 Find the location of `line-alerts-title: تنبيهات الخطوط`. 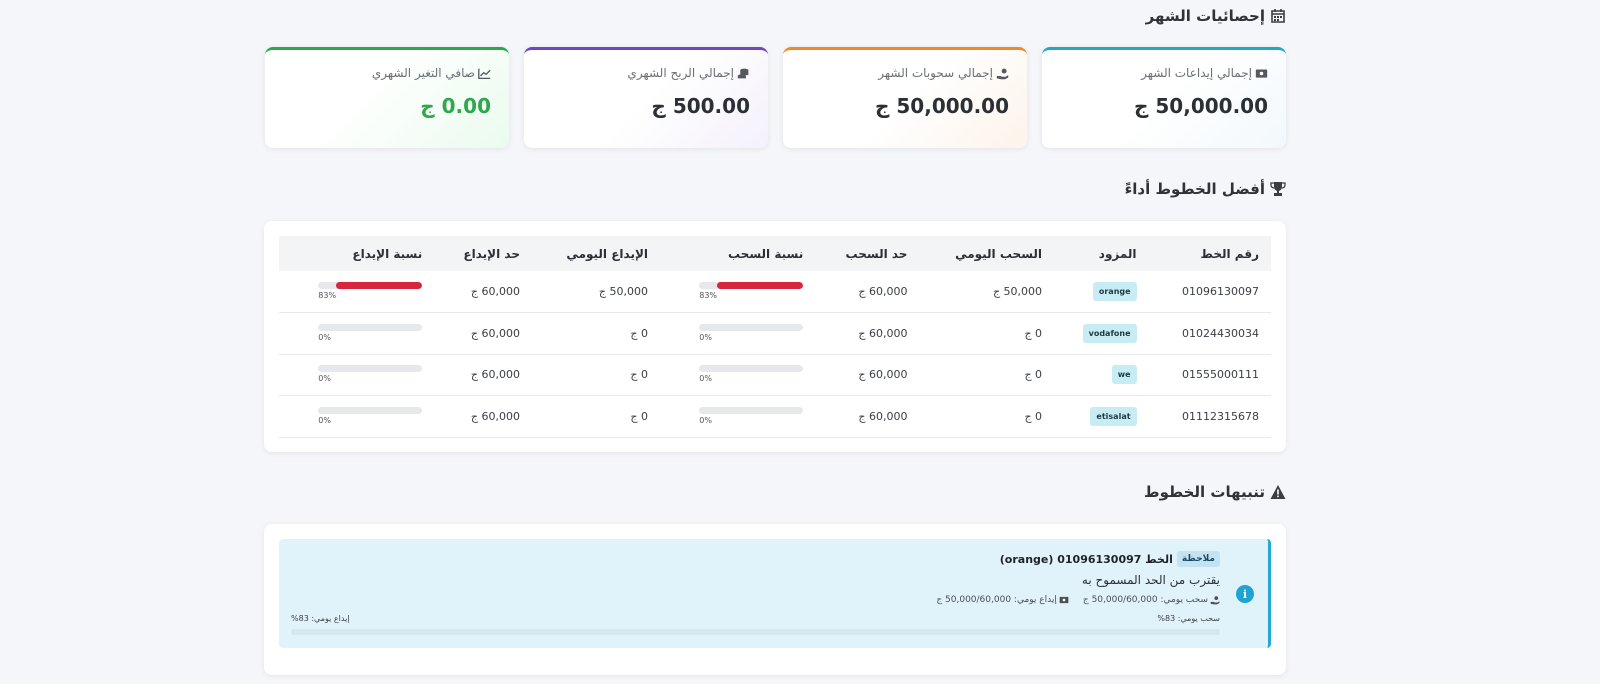

line-alerts-title: تنبيهات الخطوط is located at coordinates (1215, 492).